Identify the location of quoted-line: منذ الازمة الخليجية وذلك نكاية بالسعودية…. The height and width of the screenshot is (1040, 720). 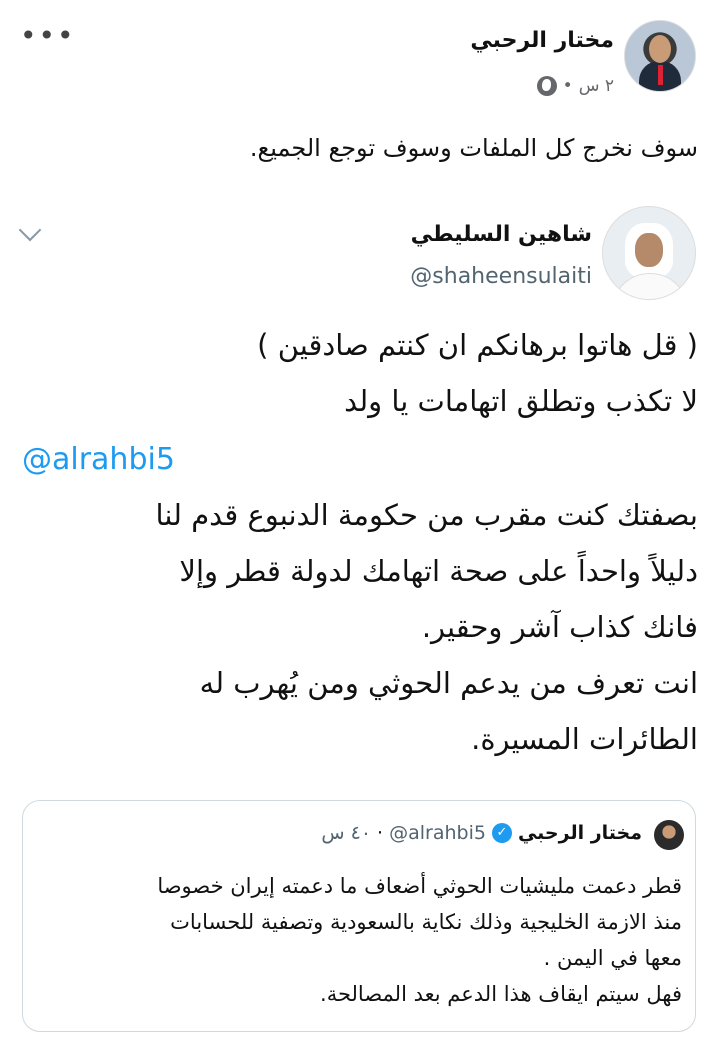
(426, 922).